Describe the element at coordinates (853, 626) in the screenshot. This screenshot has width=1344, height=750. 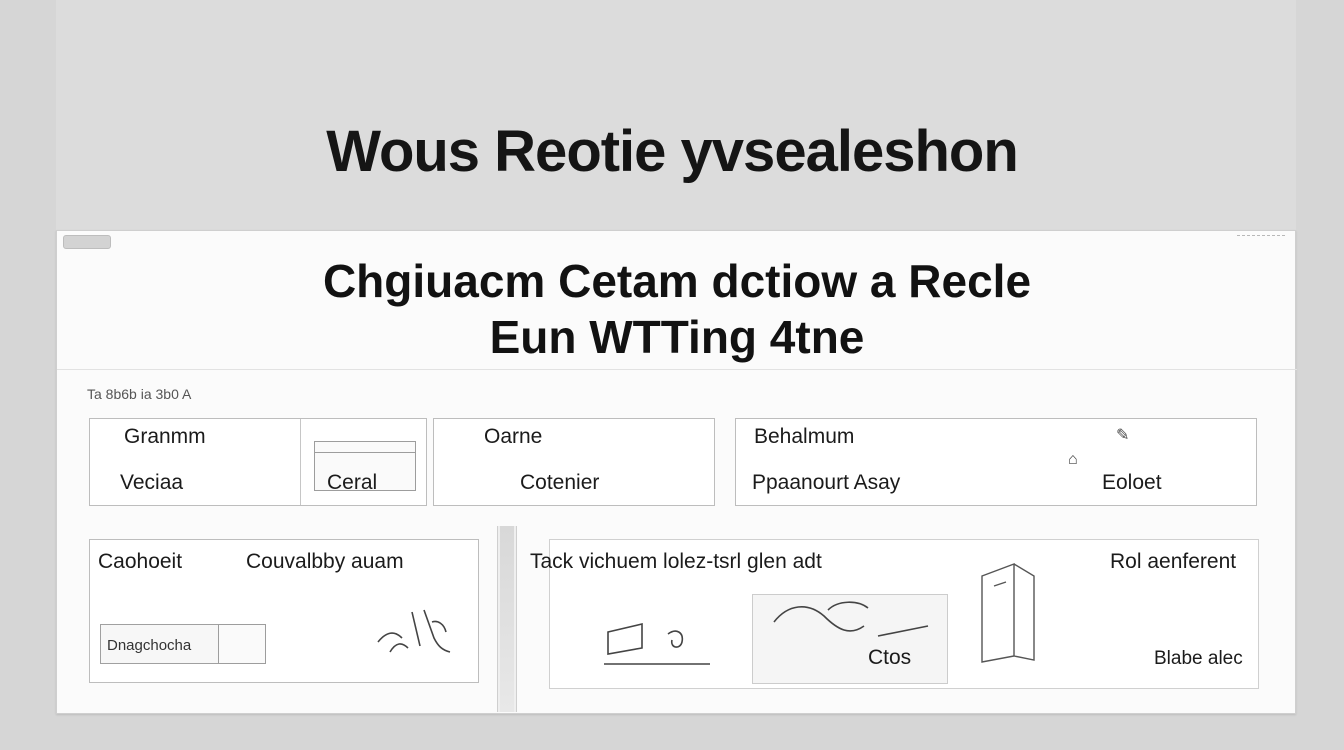
I see `figure-sketch-icon` at that location.